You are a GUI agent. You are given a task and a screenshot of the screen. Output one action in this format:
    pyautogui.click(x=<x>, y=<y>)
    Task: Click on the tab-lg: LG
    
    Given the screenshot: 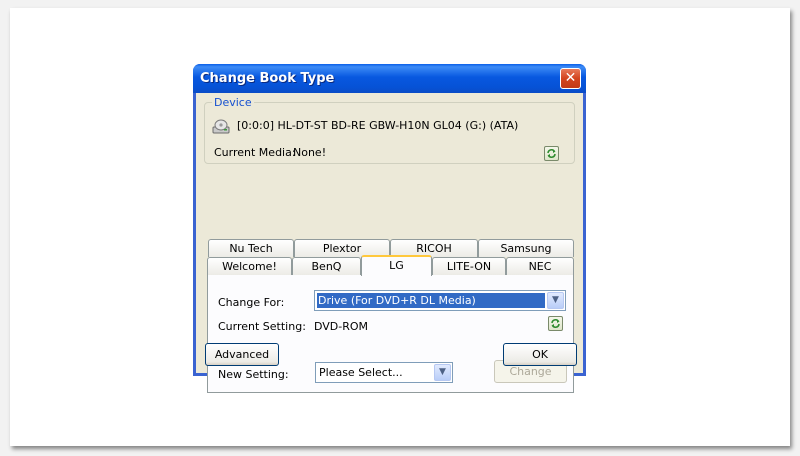 What is the action you would take?
    pyautogui.click(x=396, y=265)
    